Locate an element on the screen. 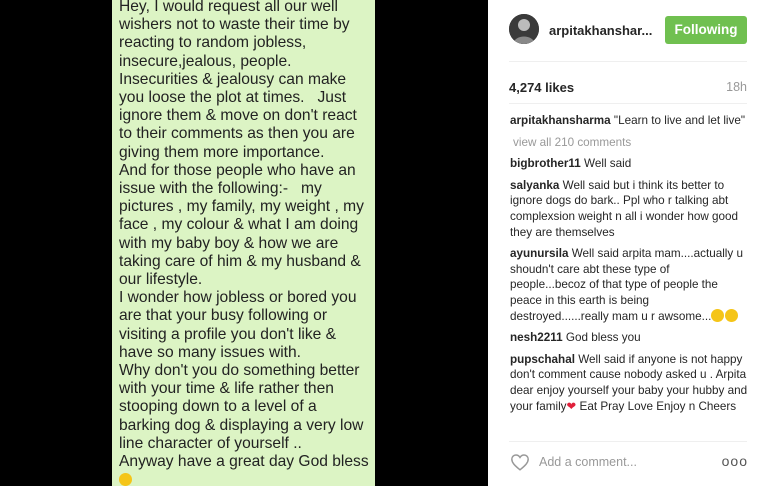  view-all-comments-link: view all 210 comments is located at coordinates (630, 143).